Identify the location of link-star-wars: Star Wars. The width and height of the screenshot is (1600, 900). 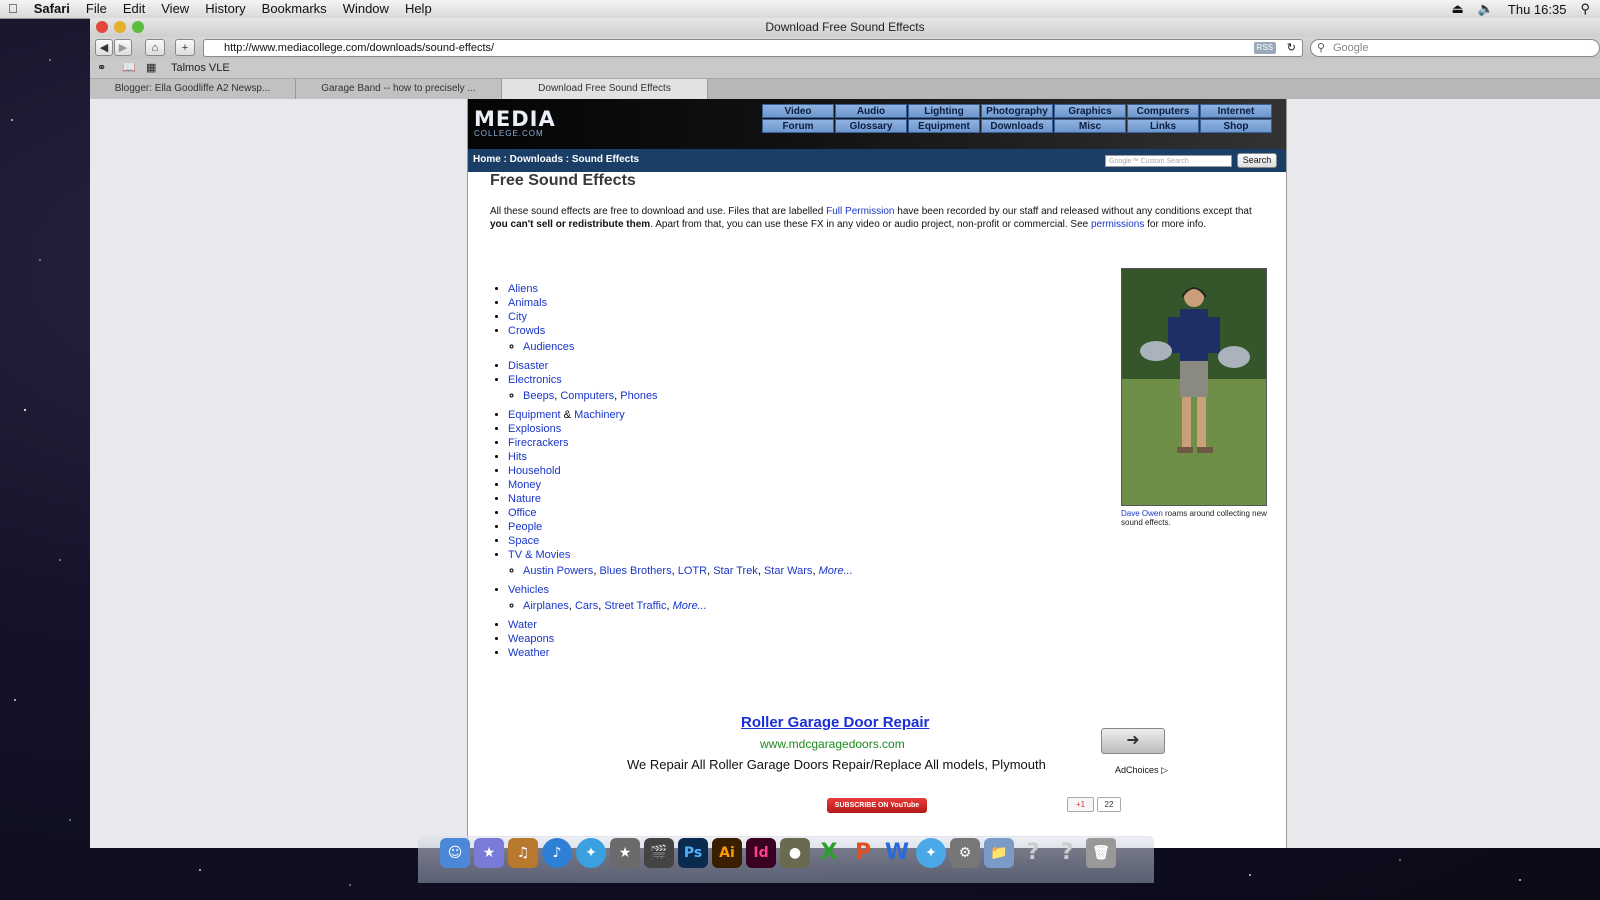
(788, 571).